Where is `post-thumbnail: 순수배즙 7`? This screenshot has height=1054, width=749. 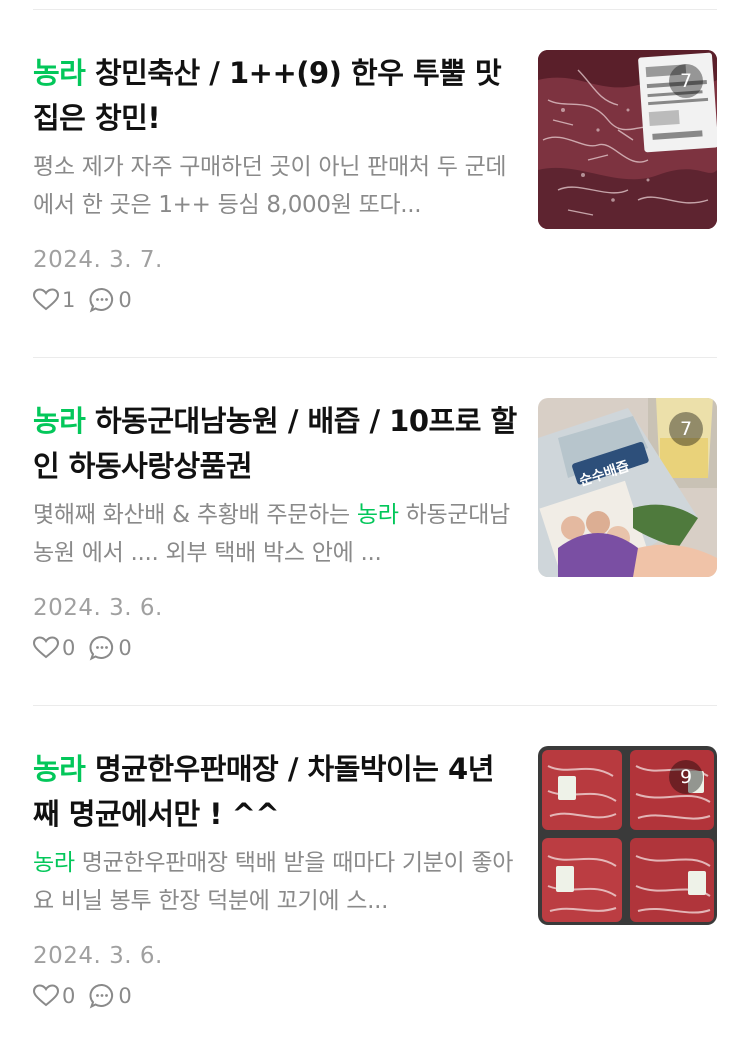 post-thumbnail: 순수배즙 7 is located at coordinates (627, 487).